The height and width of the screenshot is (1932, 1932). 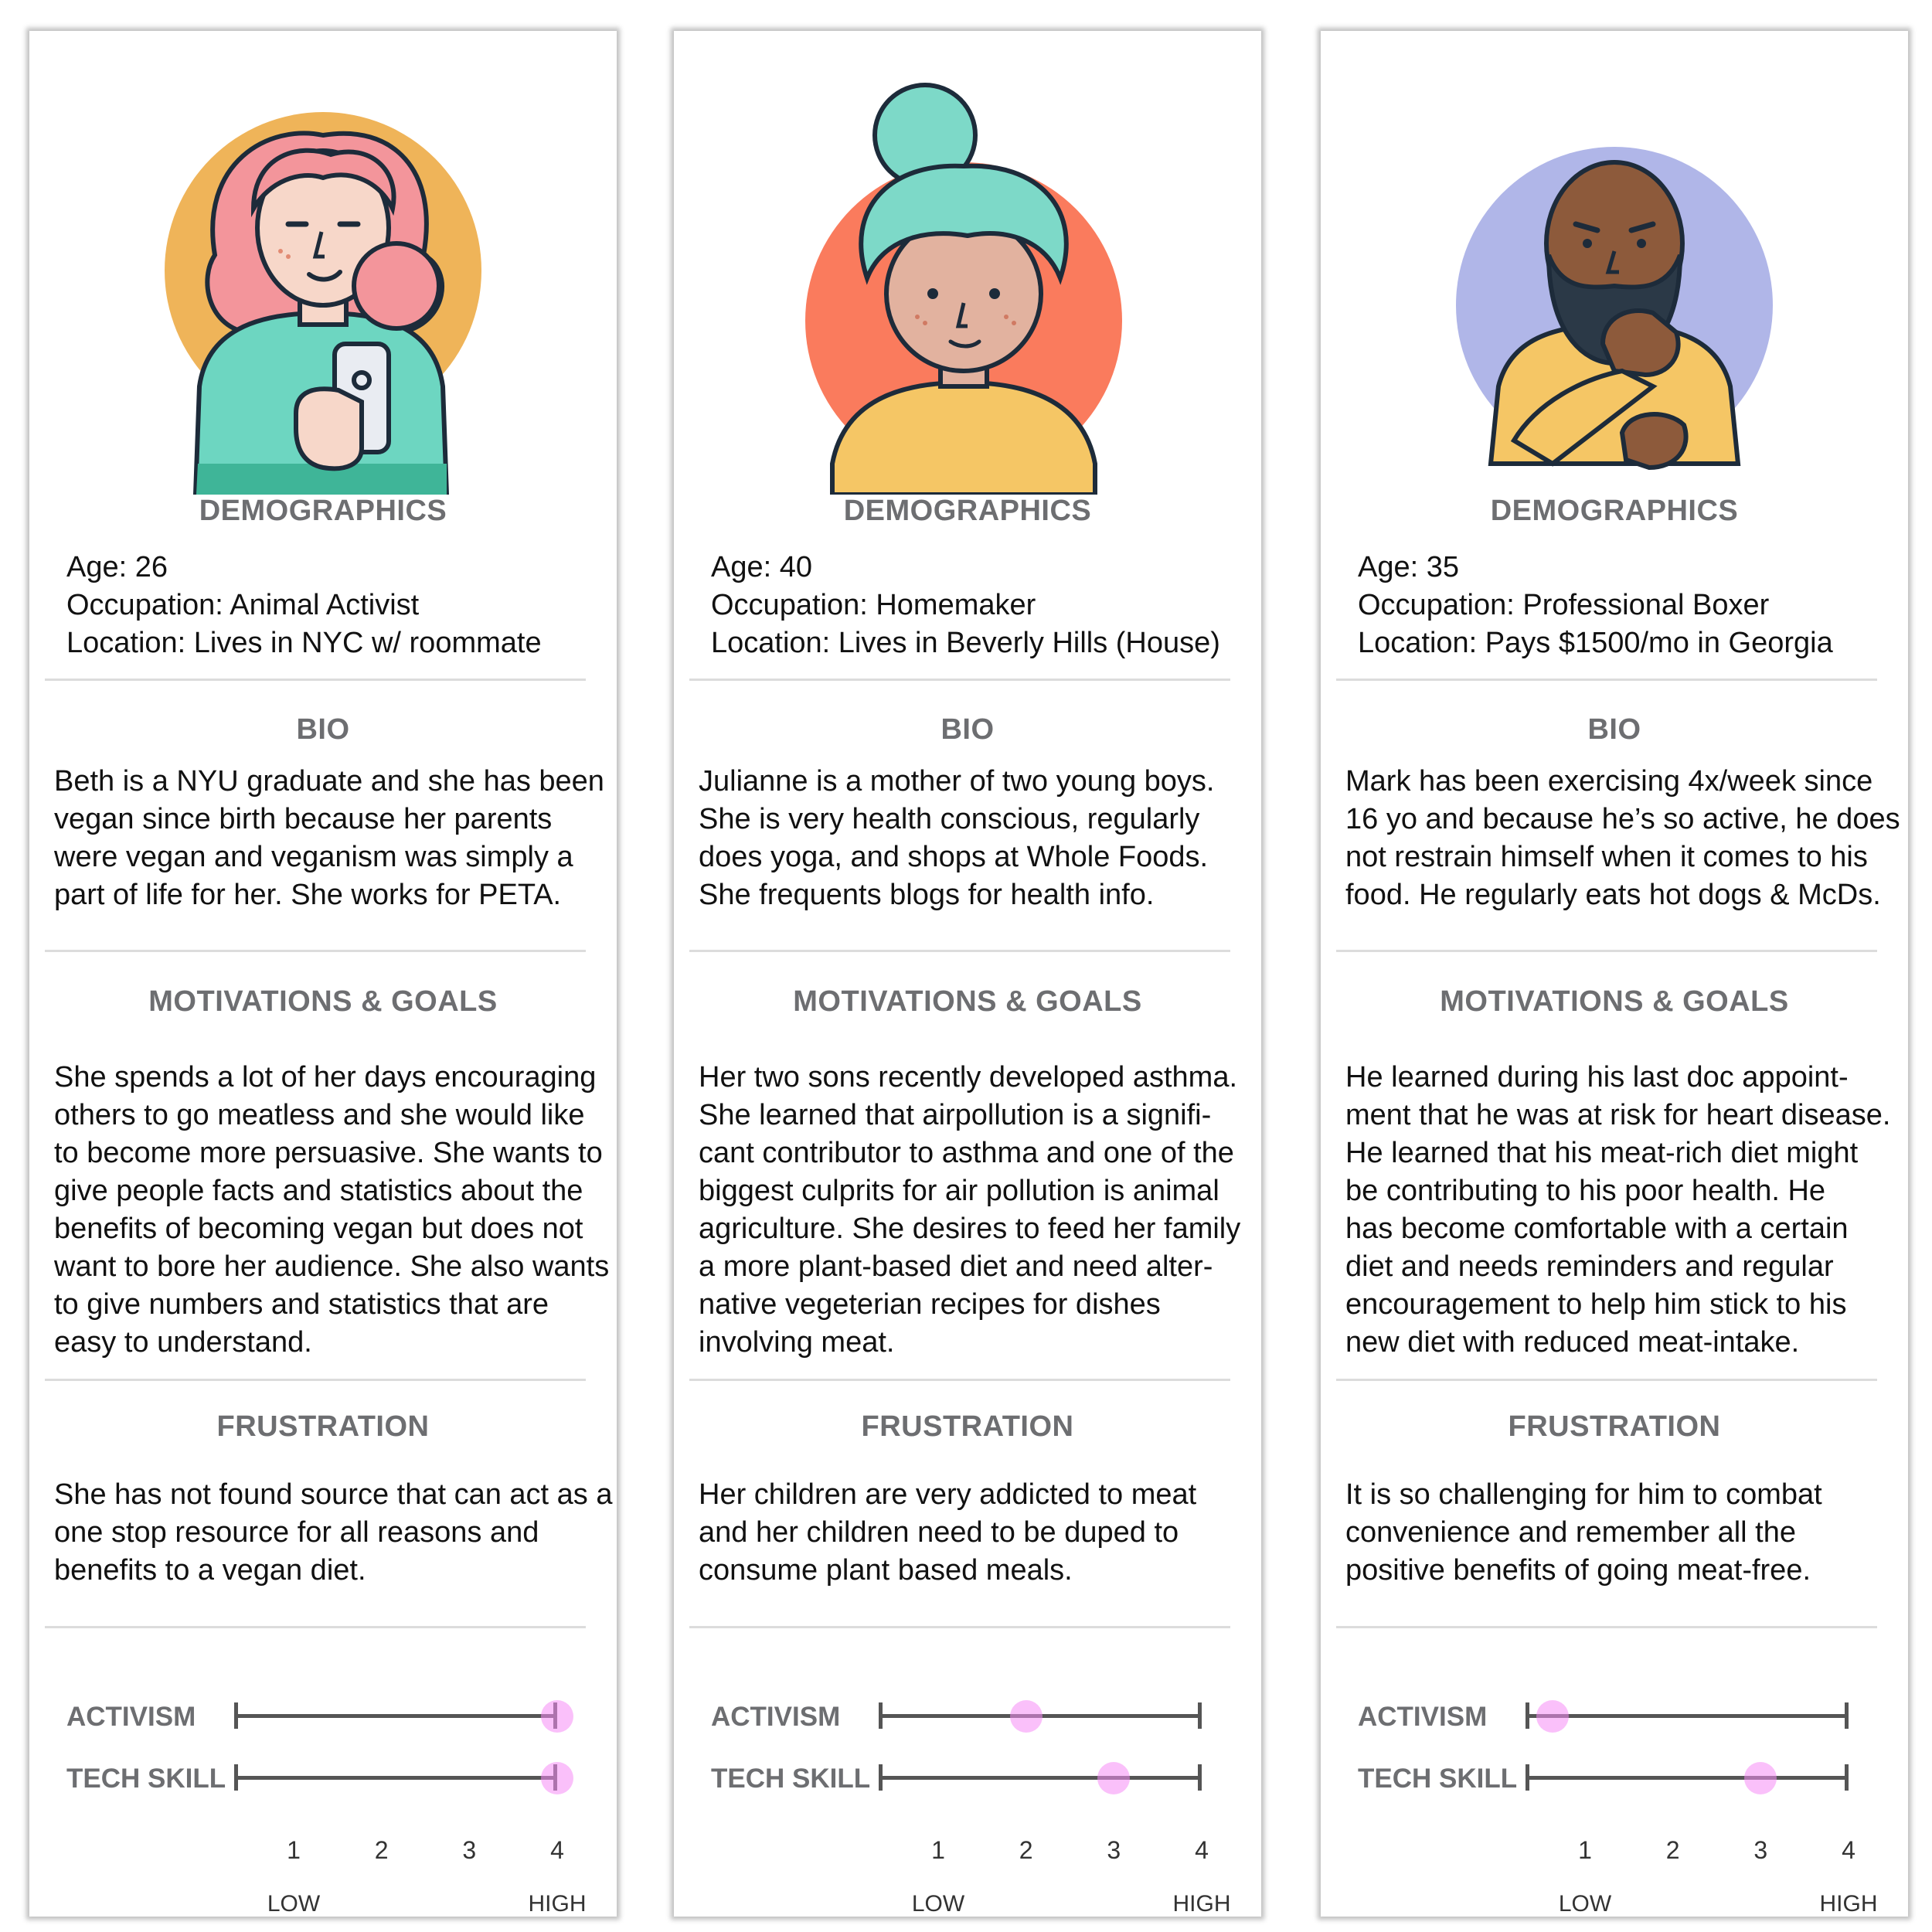 I want to click on frustration-line: convenience and remember all the, so click(x=1571, y=1532).